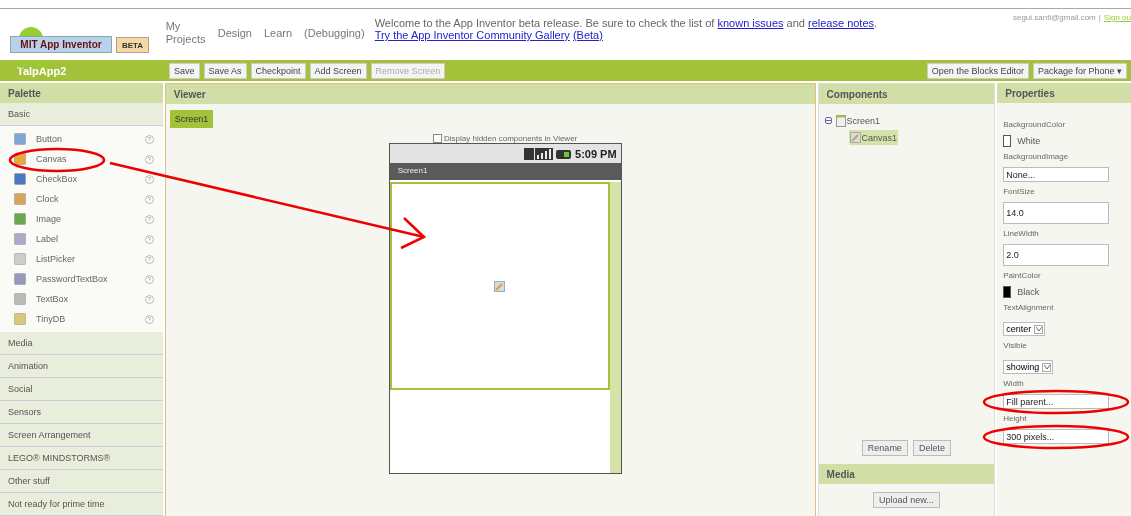 The height and width of the screenshot is (516, 1131). Describe the element at coordinates (884, 448) in the screenshot. I see `component-button: Rename` at that location.